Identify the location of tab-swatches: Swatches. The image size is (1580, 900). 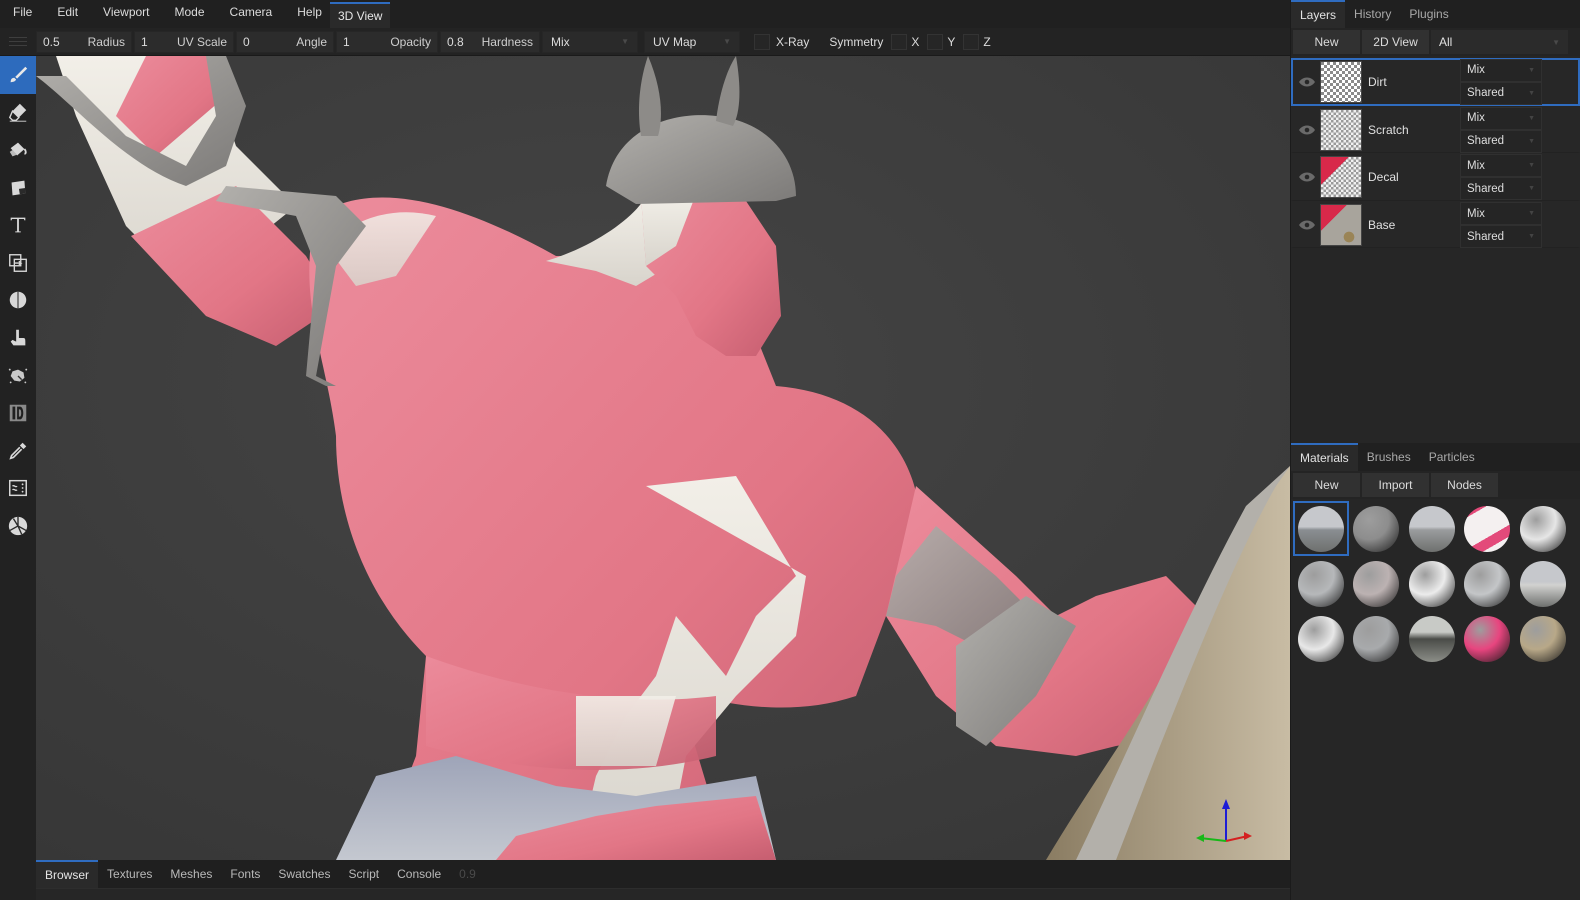
(304, 874).